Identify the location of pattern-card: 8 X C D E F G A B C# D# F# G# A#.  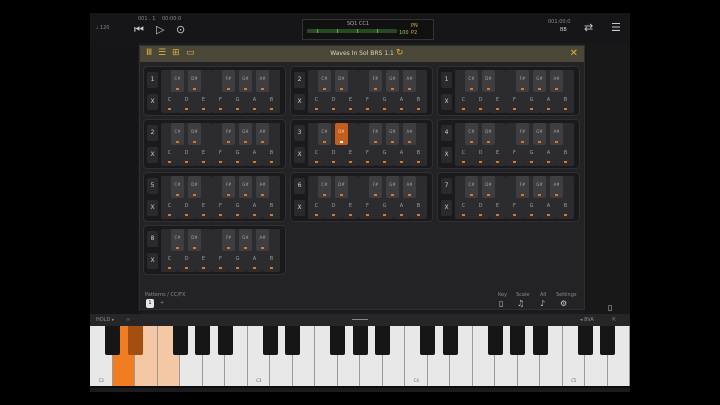
(214, 250).